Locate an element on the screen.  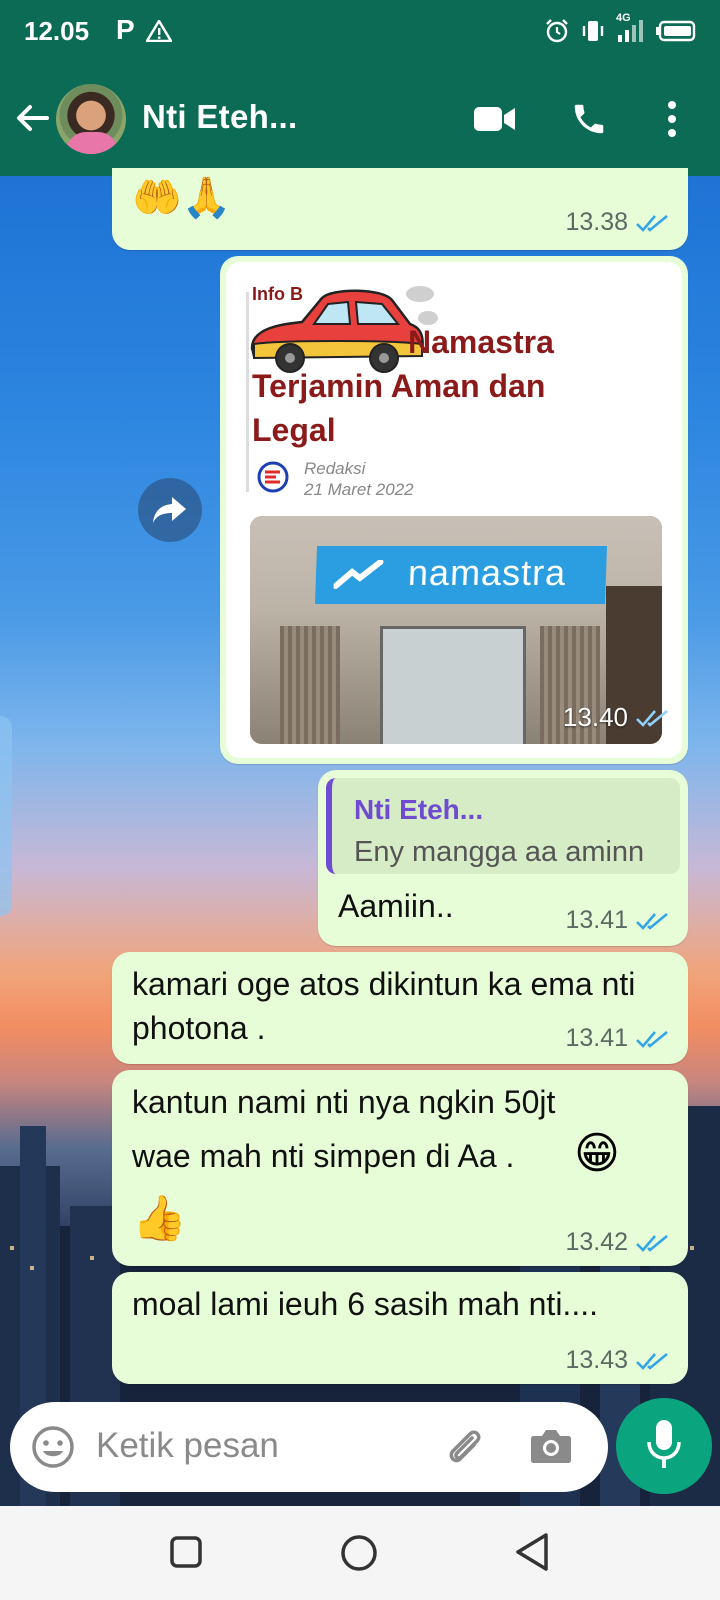
status-bar: 12.05 P 4G is located at coordinates (360, 32).